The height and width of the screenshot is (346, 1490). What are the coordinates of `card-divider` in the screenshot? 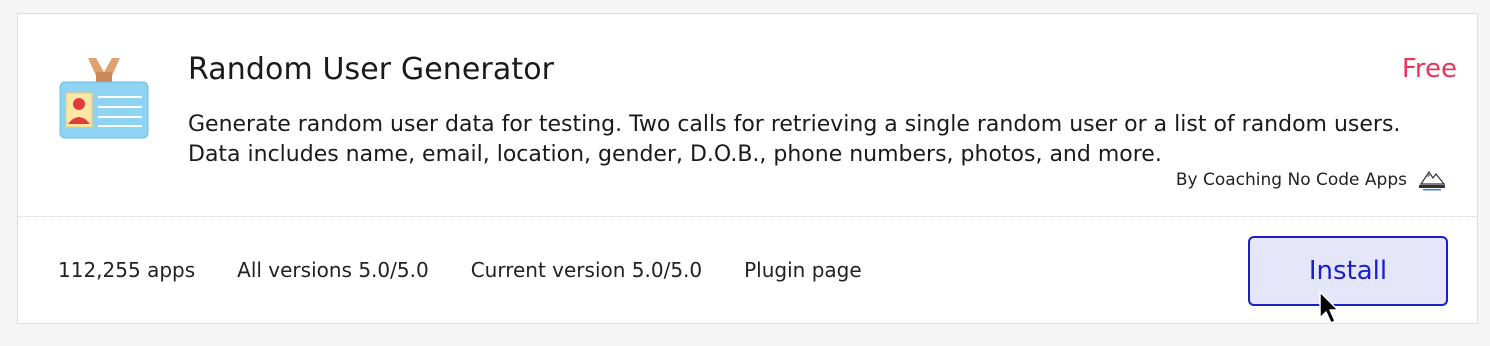 It's located at (747, 216).